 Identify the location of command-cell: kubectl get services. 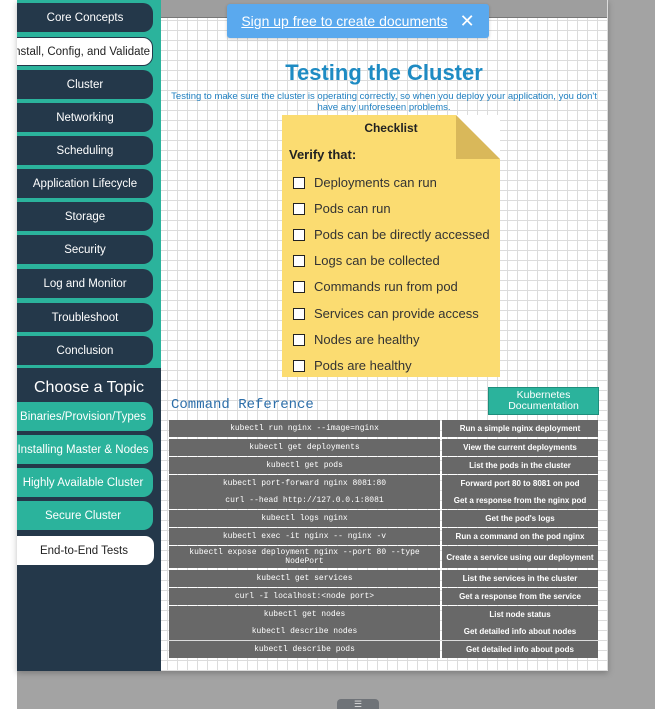
(304, 578).